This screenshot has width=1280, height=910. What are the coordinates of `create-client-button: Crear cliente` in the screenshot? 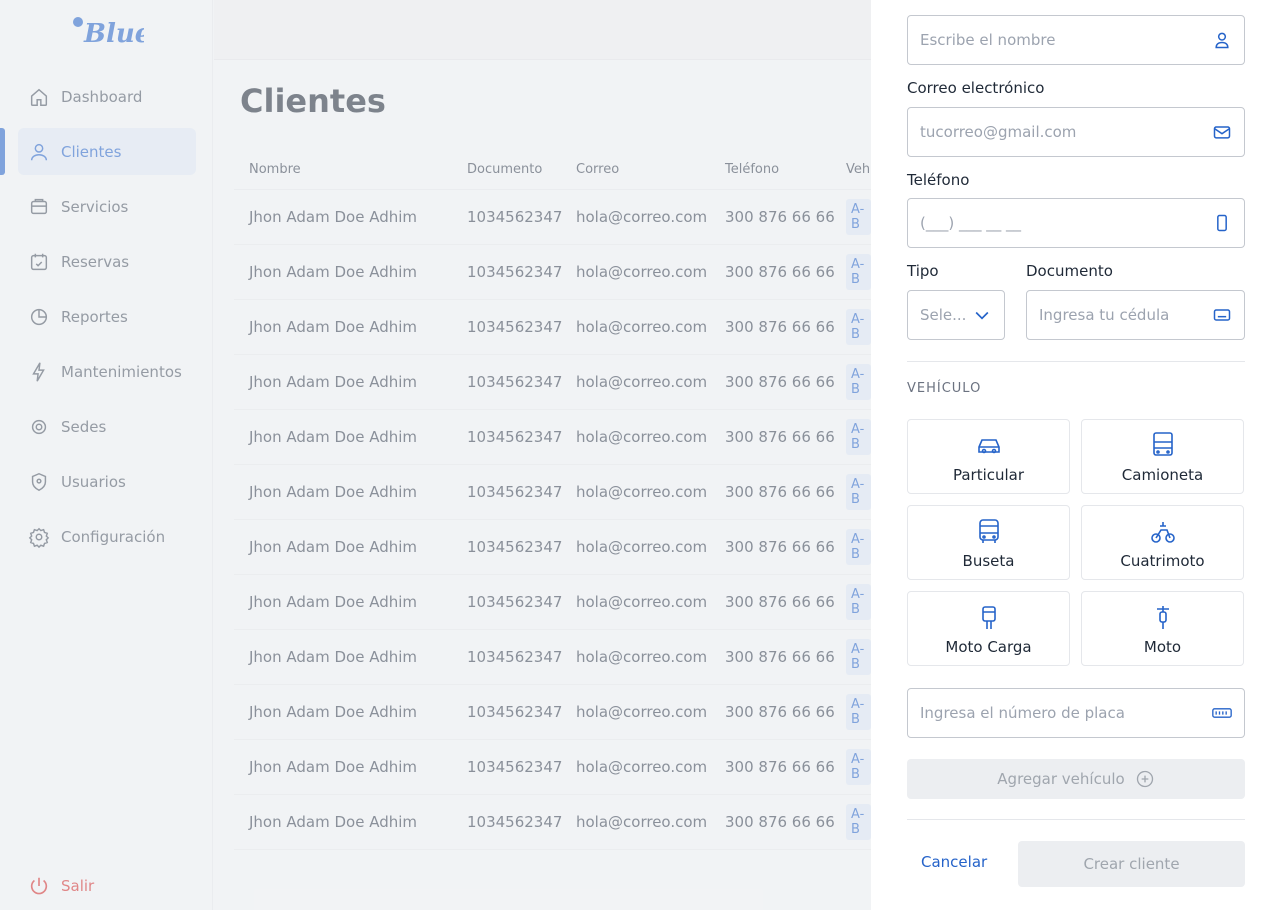 It's located at (1131, 864).